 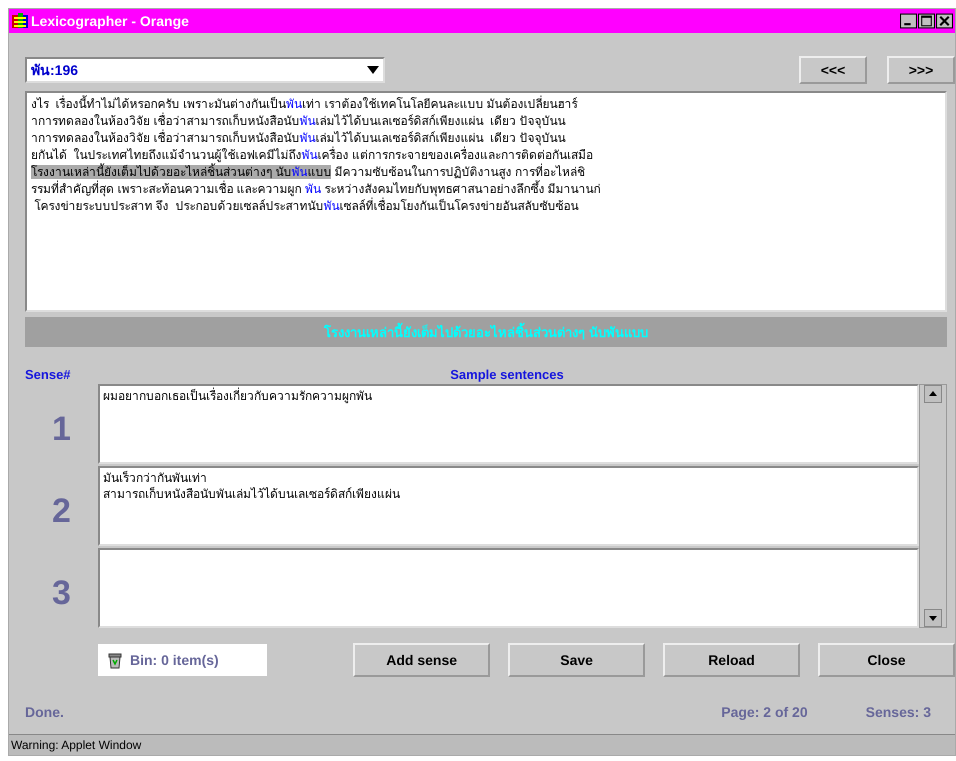 I want to click on previous-button: <<<, so click(x=833, y=70).